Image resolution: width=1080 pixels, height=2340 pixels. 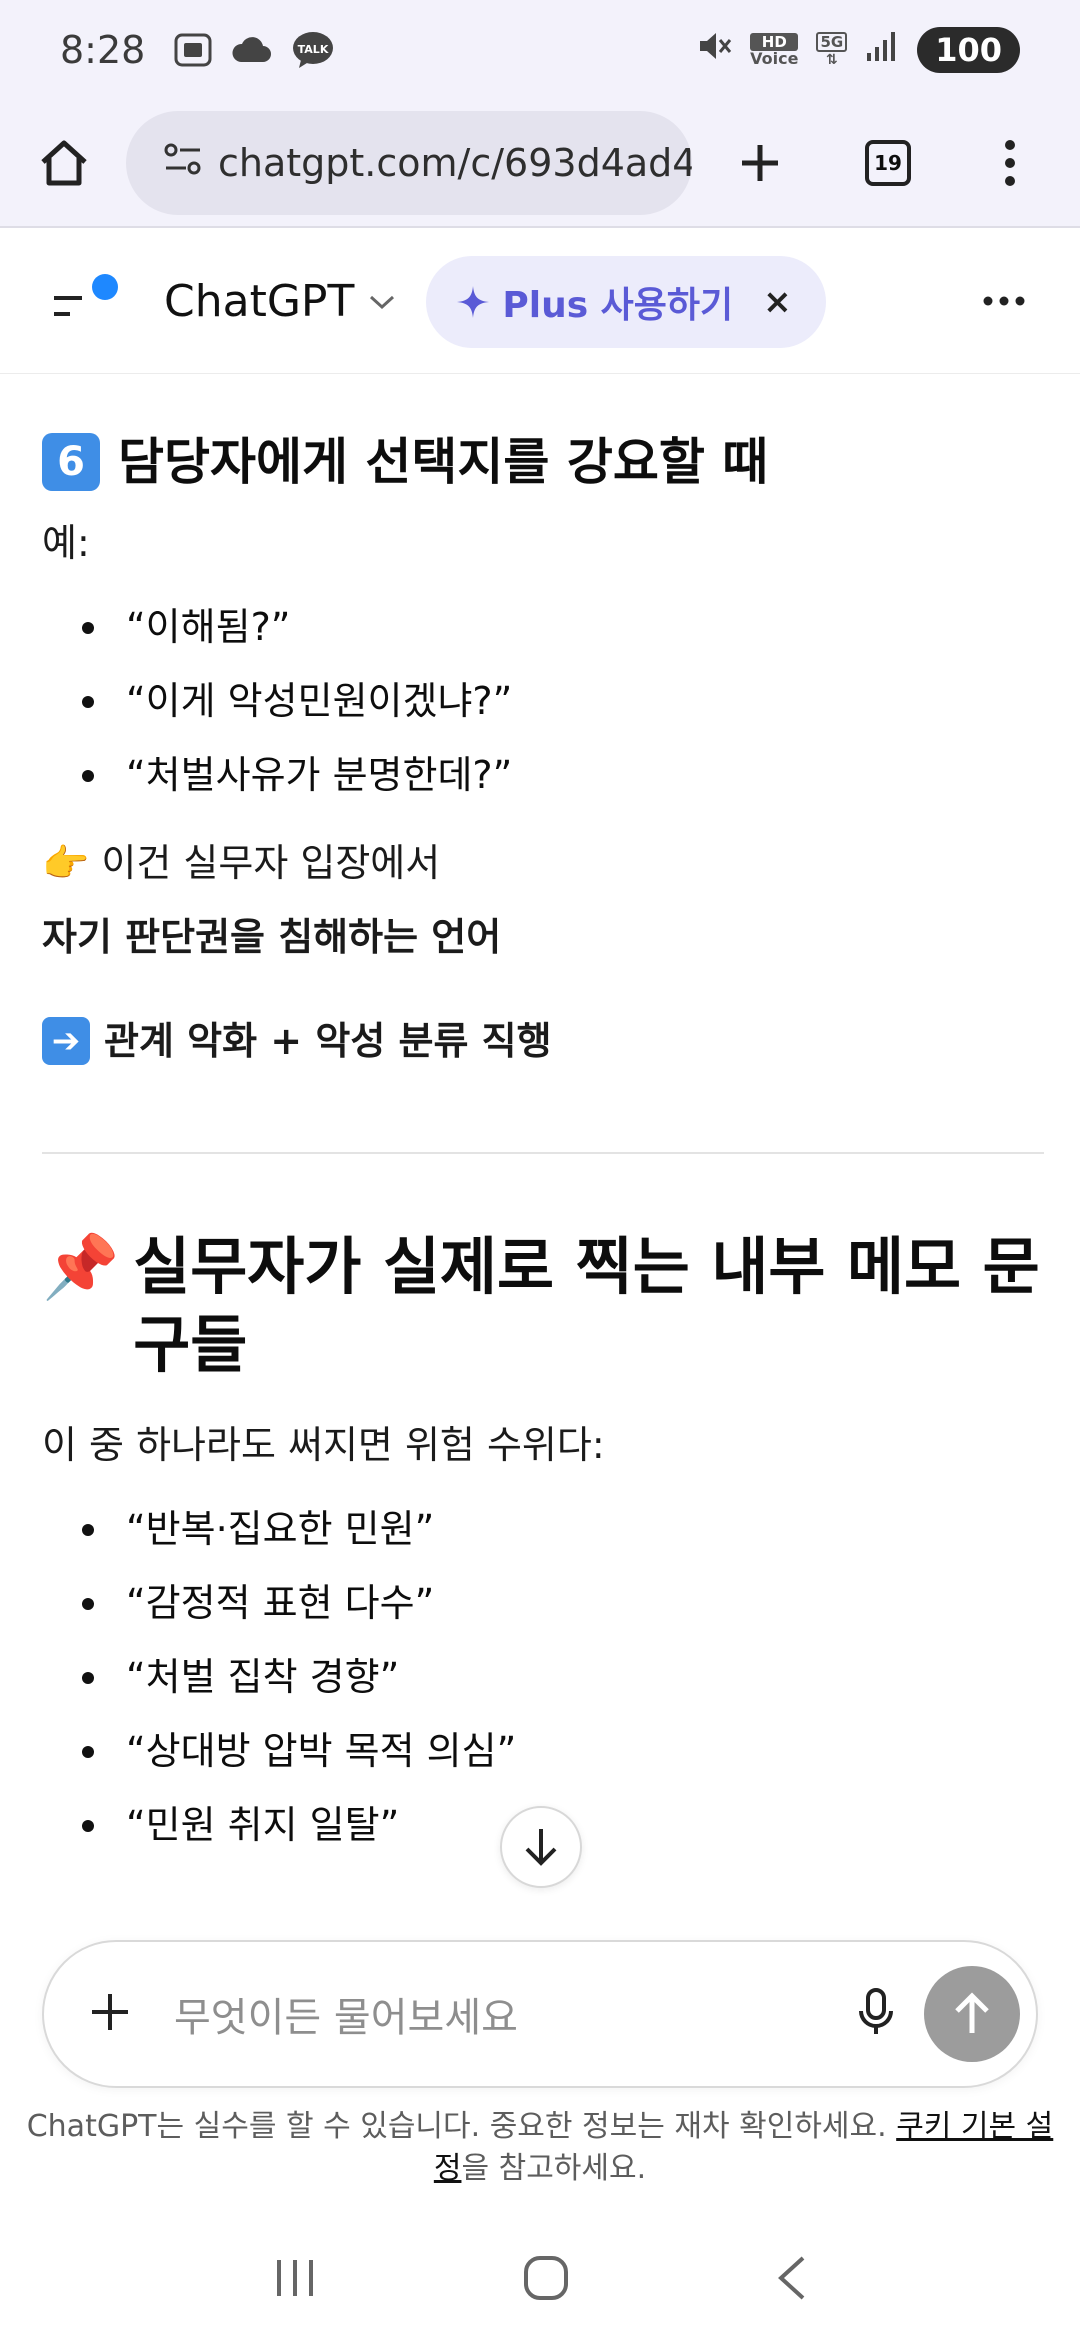 I want to click on tab-count: 19, so click(x=888, y=163).